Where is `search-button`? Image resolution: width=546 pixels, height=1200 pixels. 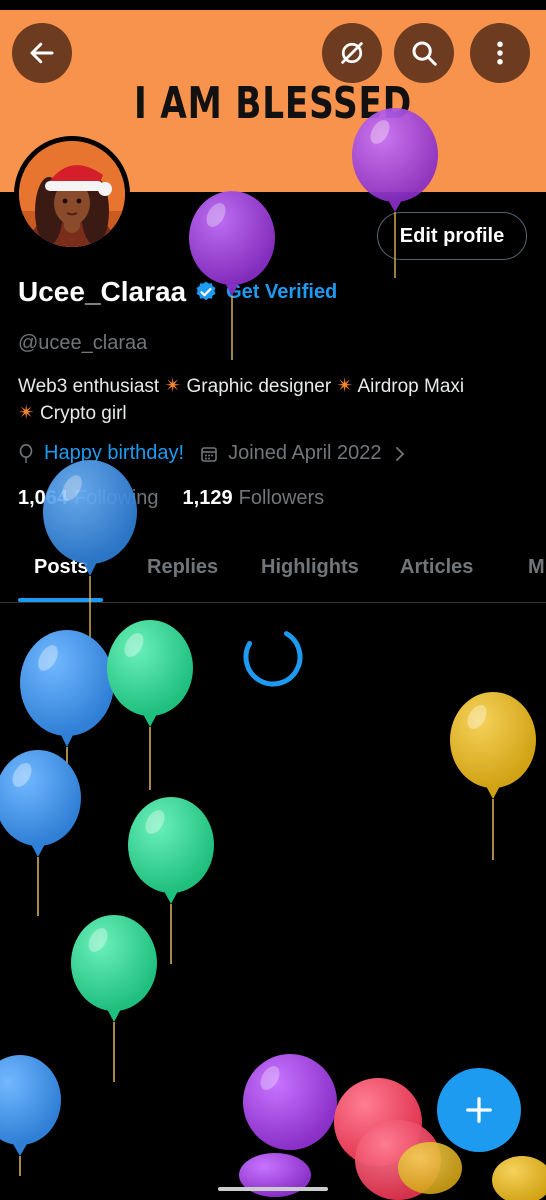
search-button is located at coordinates (424, 53).